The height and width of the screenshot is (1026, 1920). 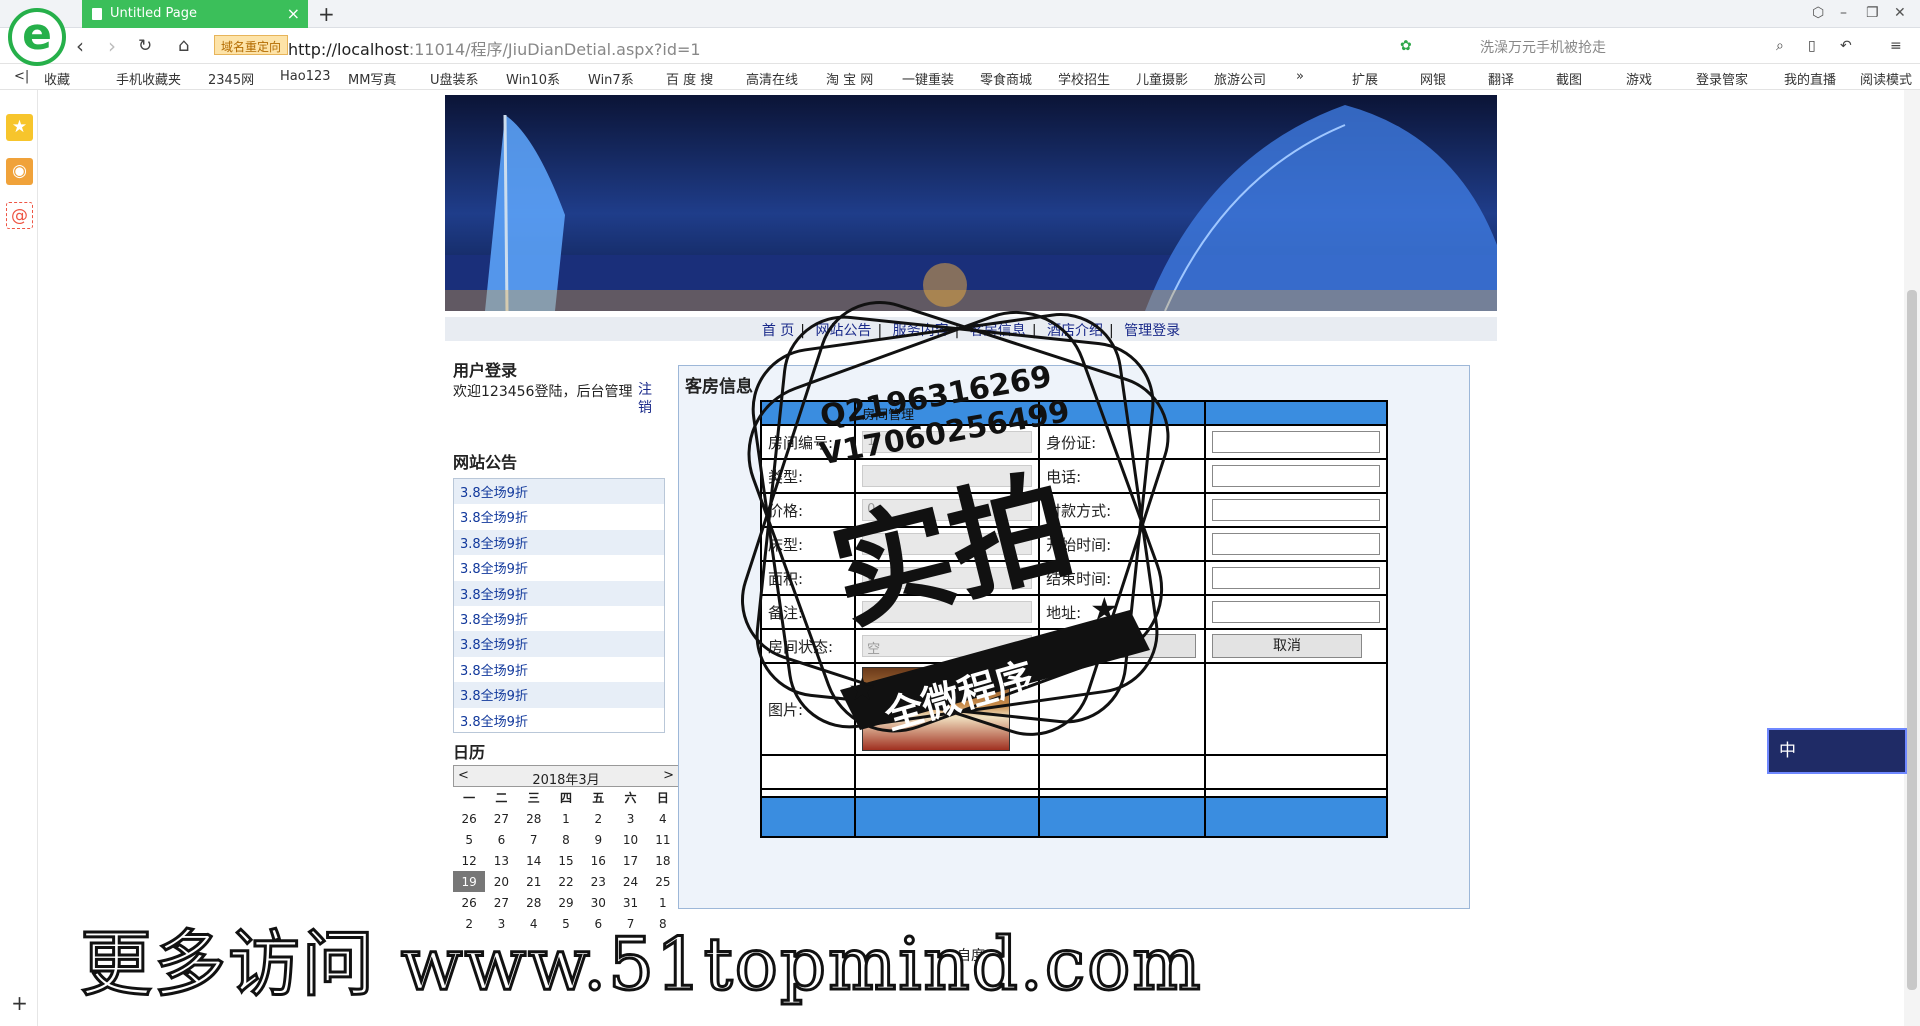 What do you see at coordinates (772, 78) in the screenshot?
I see `bookmark-item: 高清在线` at bounding box center [772, 78].